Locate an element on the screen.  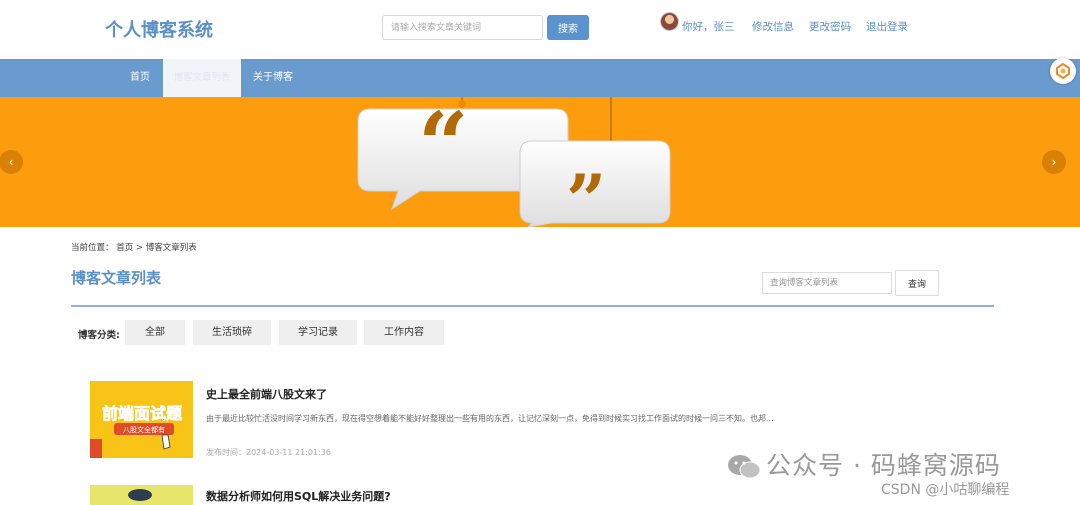
banner-next-button: › is located at coordinates (1054, 162).